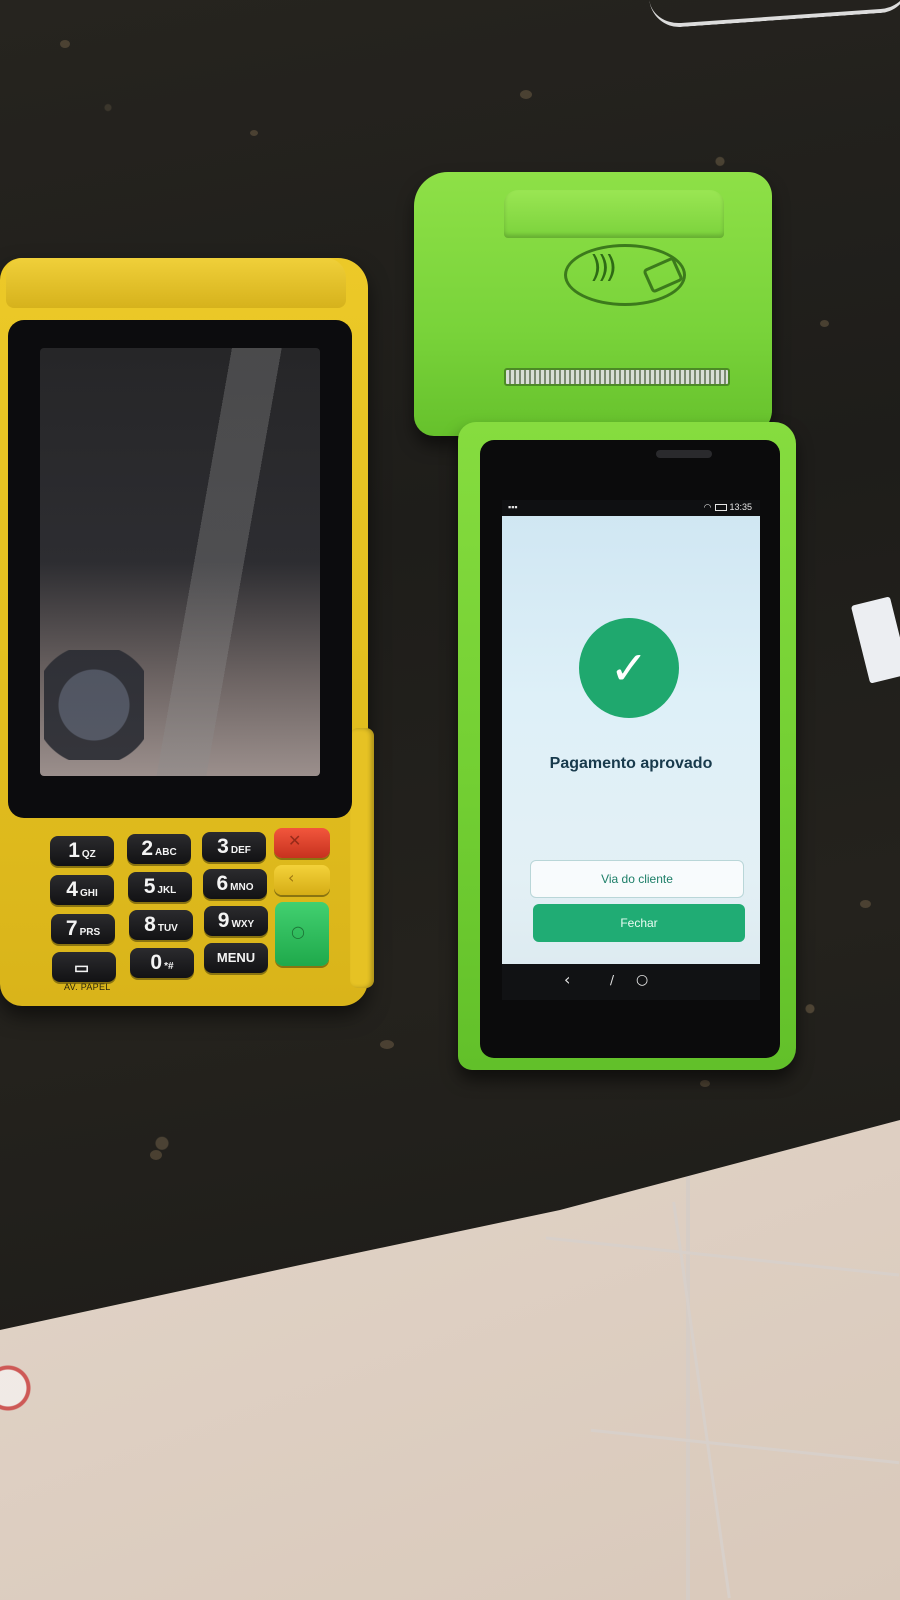  I want to click on recents-icon: ○, so click(642, 980).